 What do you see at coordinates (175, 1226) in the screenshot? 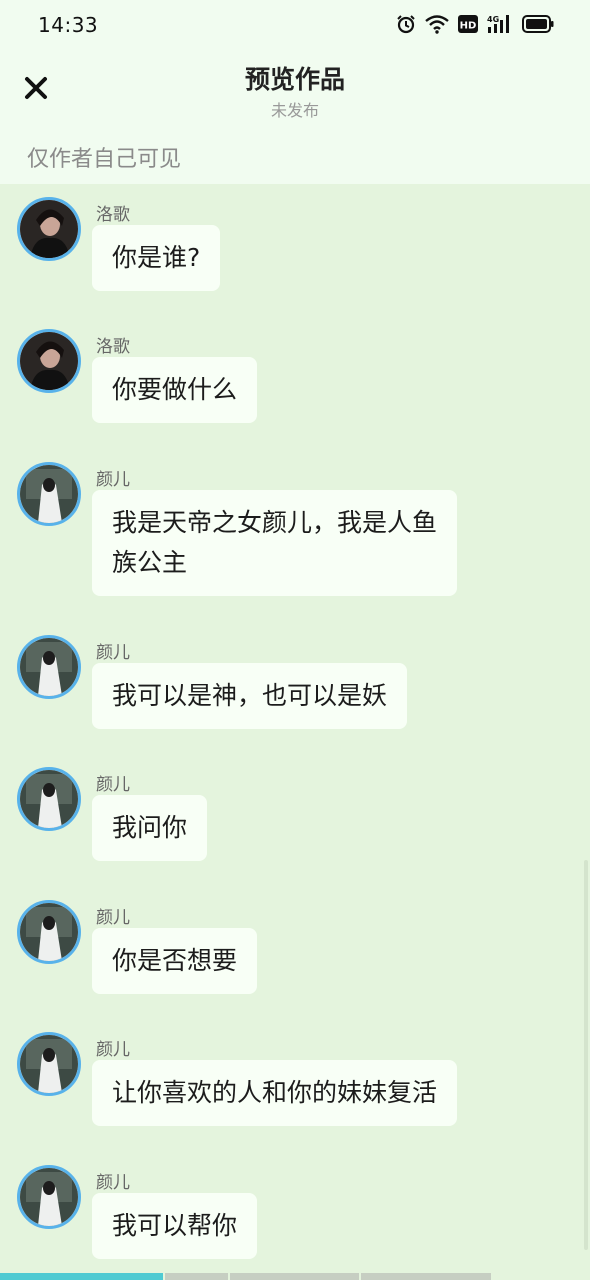
I see `message-bubble: 我可以帮你` at bounding box center [175, 1226].